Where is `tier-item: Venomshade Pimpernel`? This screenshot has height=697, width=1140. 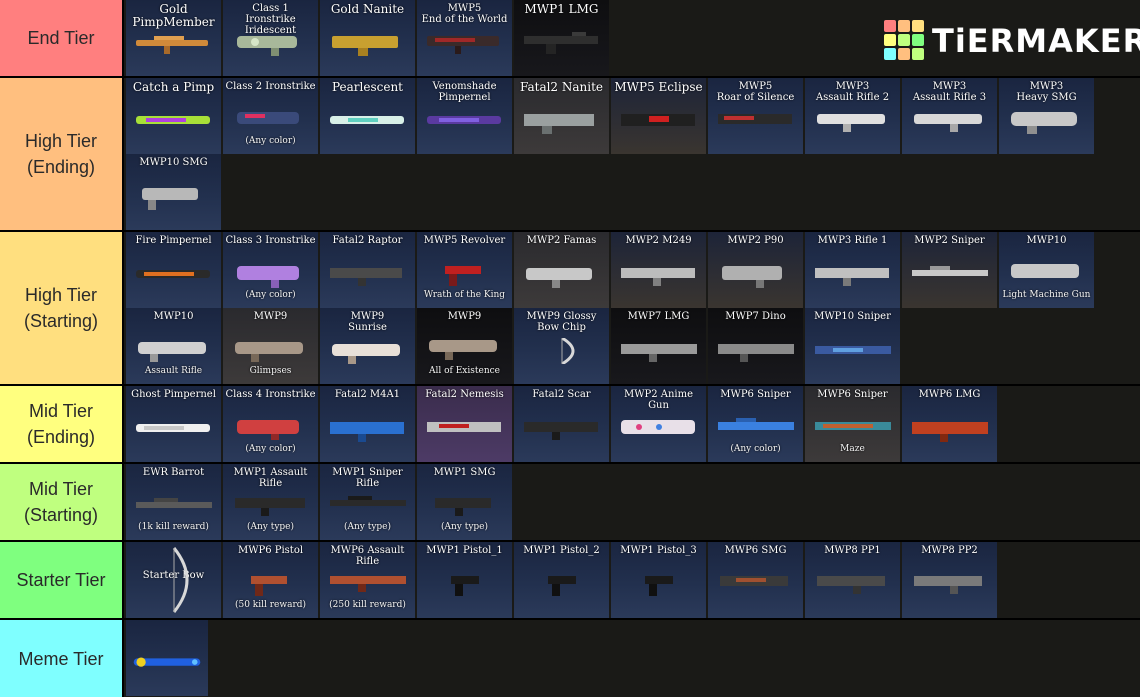
tier-item: Venomshade Pimpernel is located at coordinates (464, 116).